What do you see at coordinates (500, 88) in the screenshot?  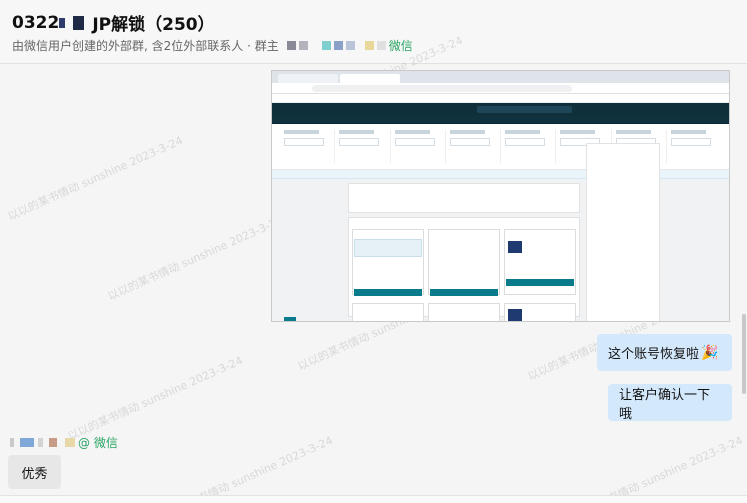 I see `address-bar` at bounding box center [500, 88].